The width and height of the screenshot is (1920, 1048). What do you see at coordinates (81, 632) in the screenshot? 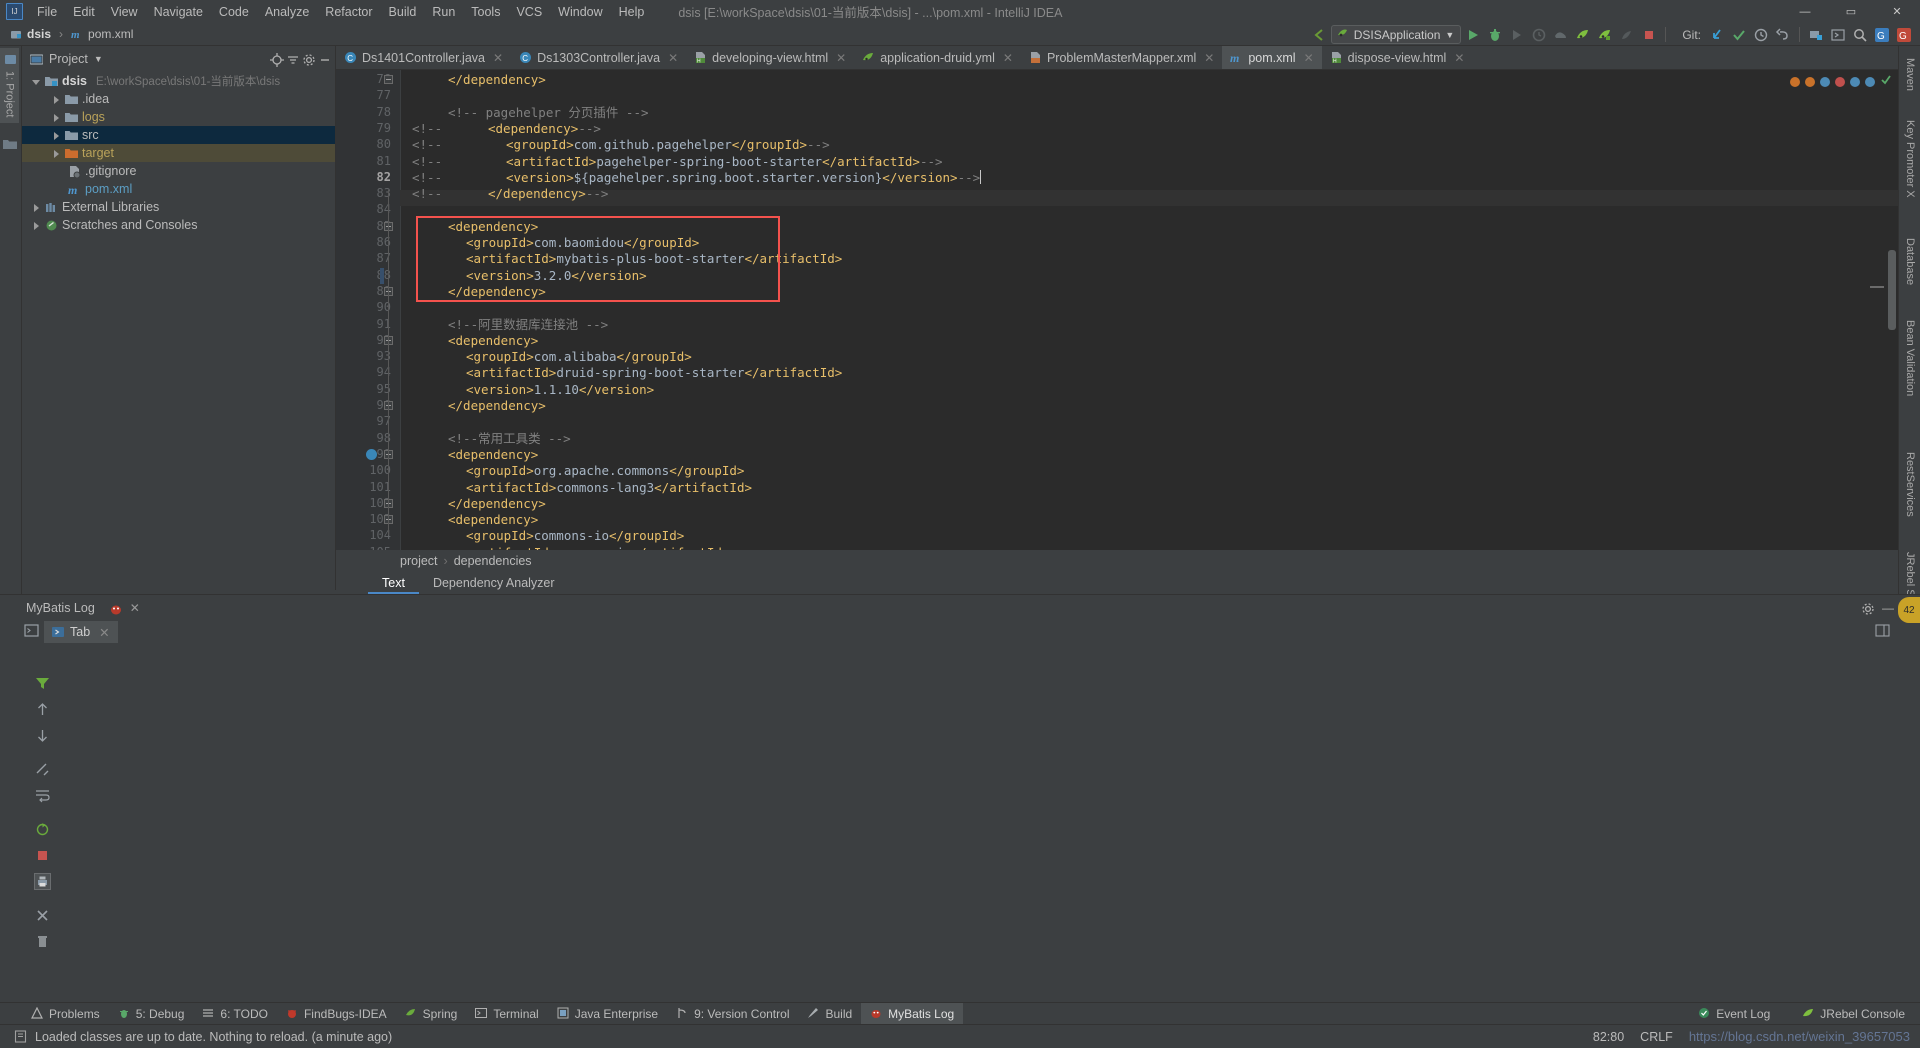
I see `bottom-tab-item: Tab ✕` at bounding box center [81, 632].